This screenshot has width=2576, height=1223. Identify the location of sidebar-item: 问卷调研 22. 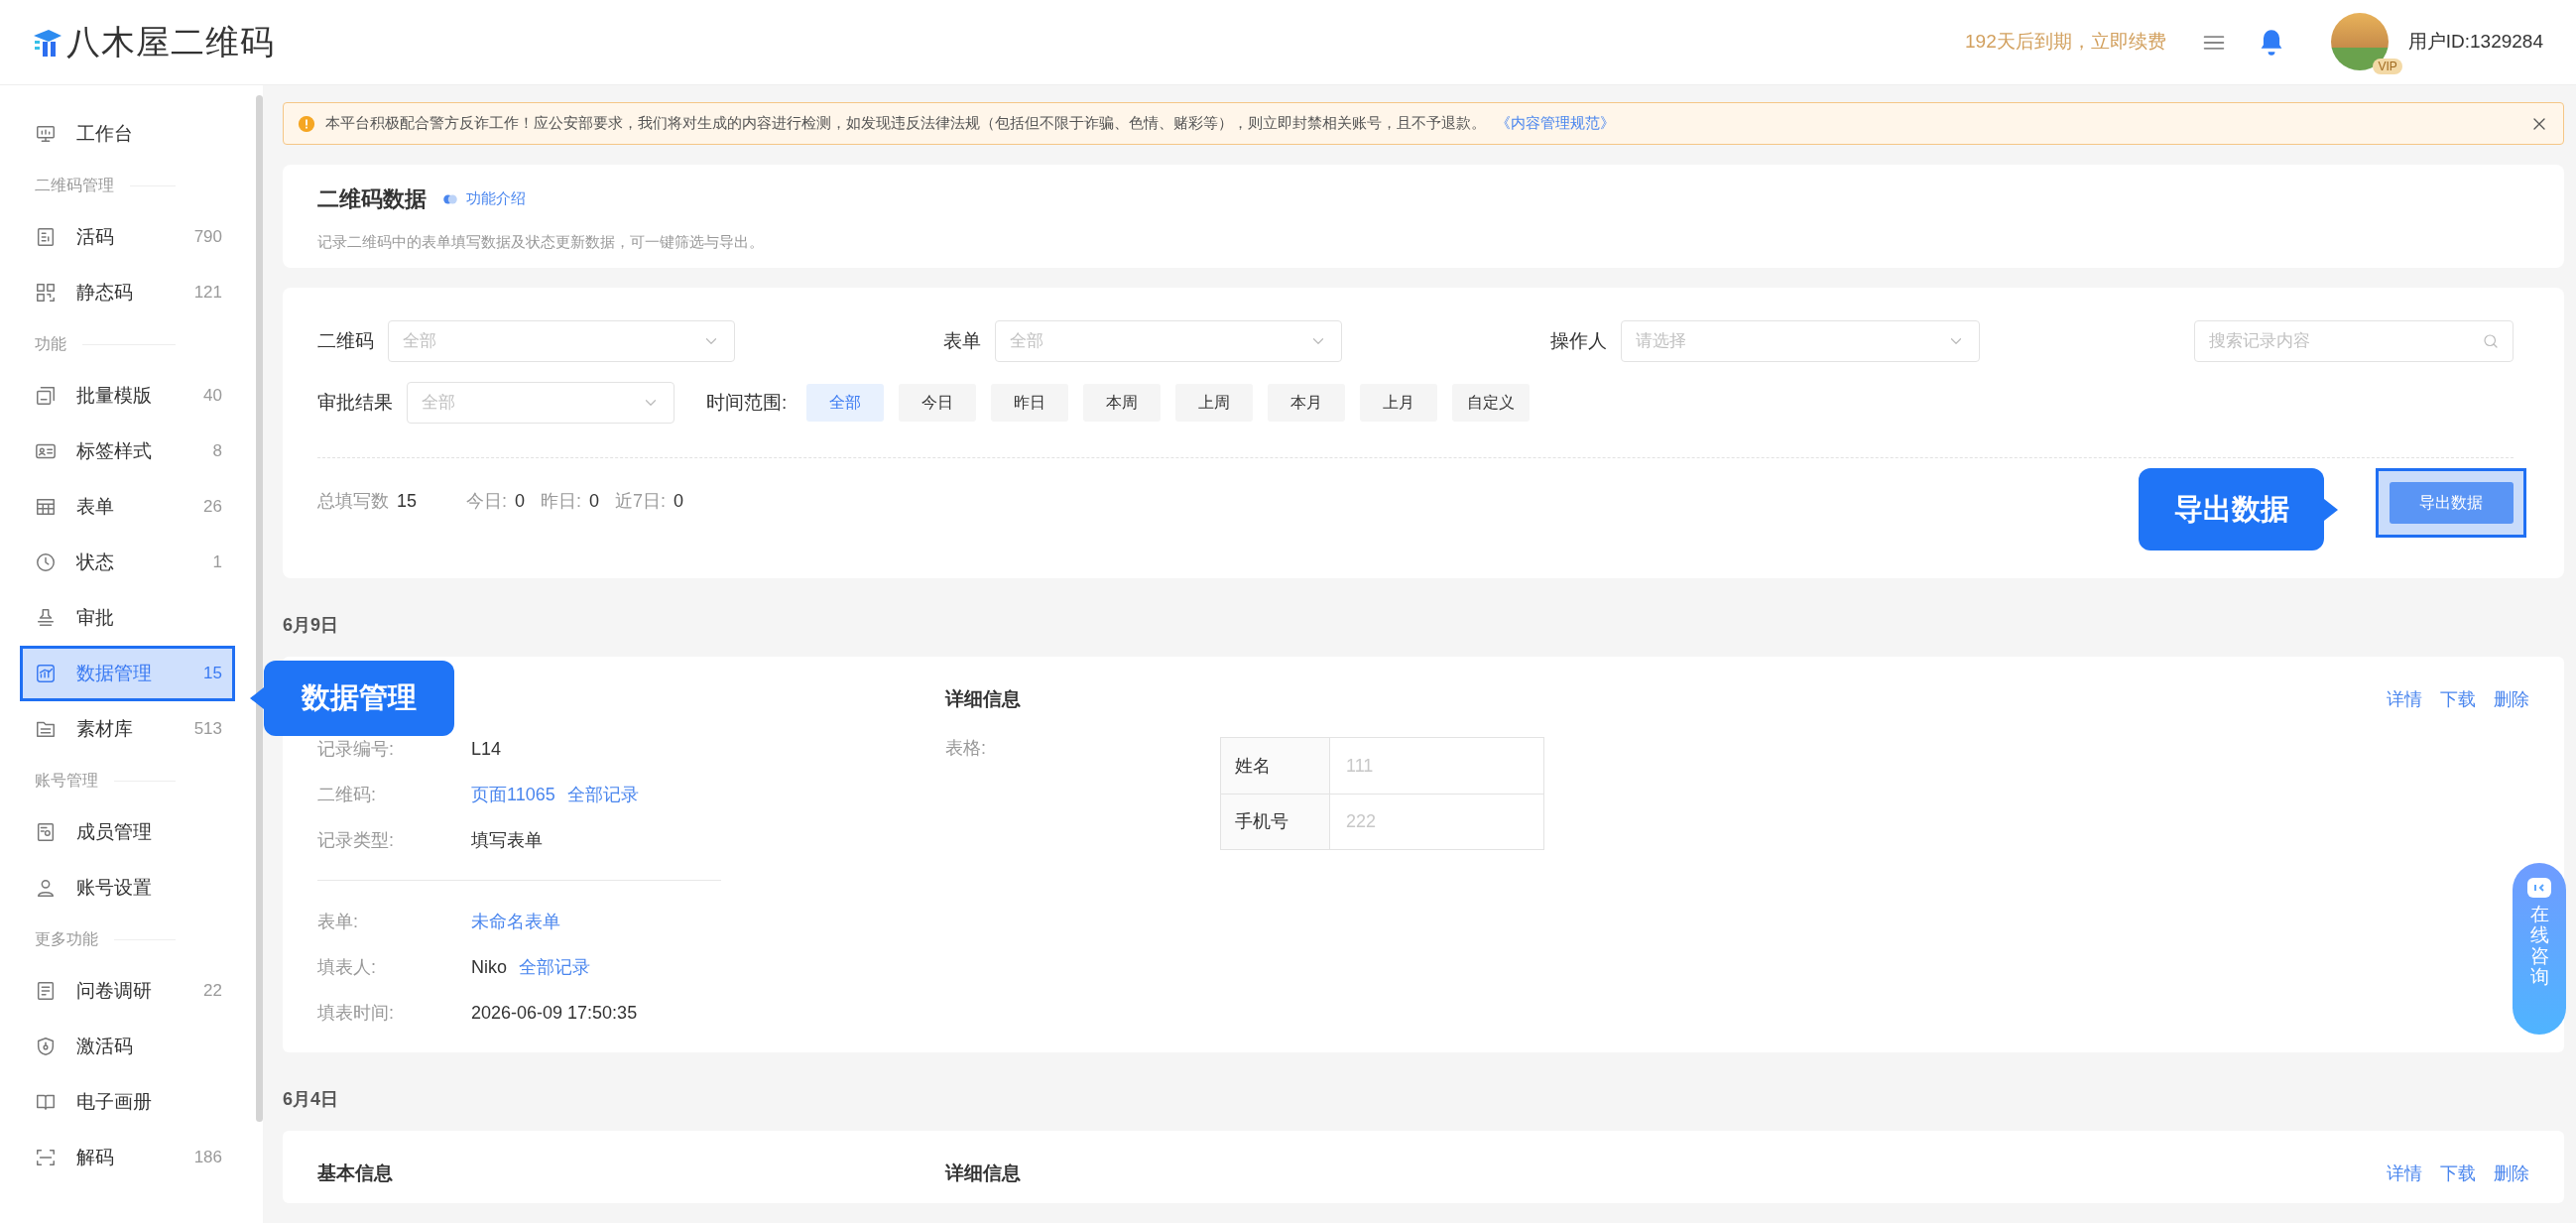
(127, 991).